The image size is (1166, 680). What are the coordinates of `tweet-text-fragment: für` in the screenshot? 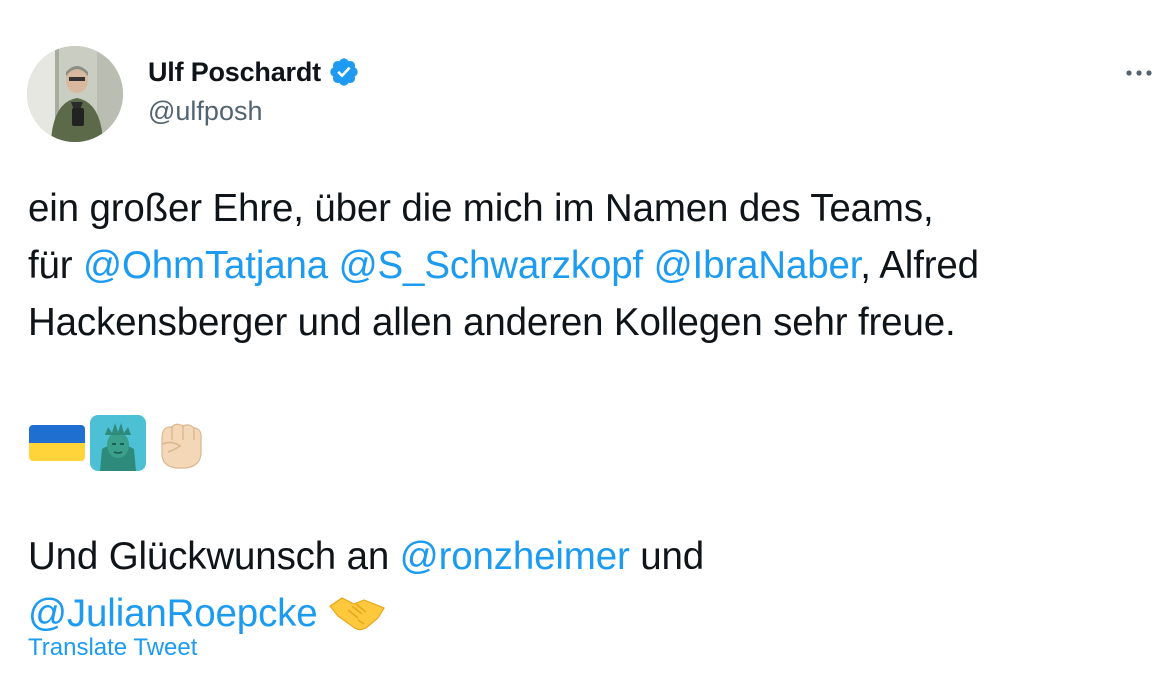 It's located at (56, 265).